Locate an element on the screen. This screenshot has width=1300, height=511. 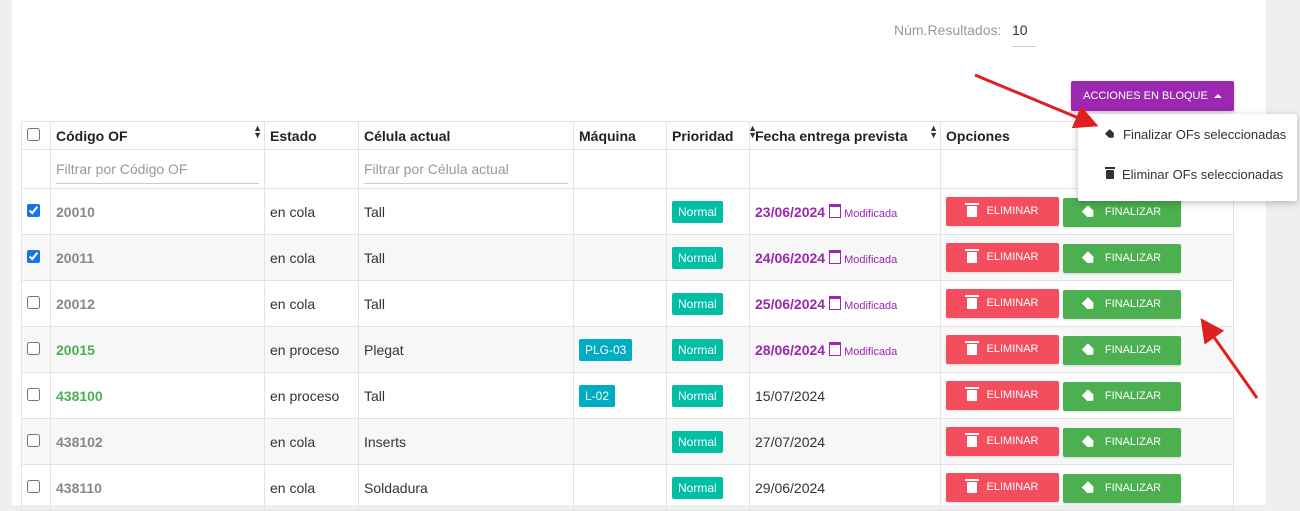
menu-item-eliminar: Eliminar OFs seleccionadas is located at coordinates (1187, 174).